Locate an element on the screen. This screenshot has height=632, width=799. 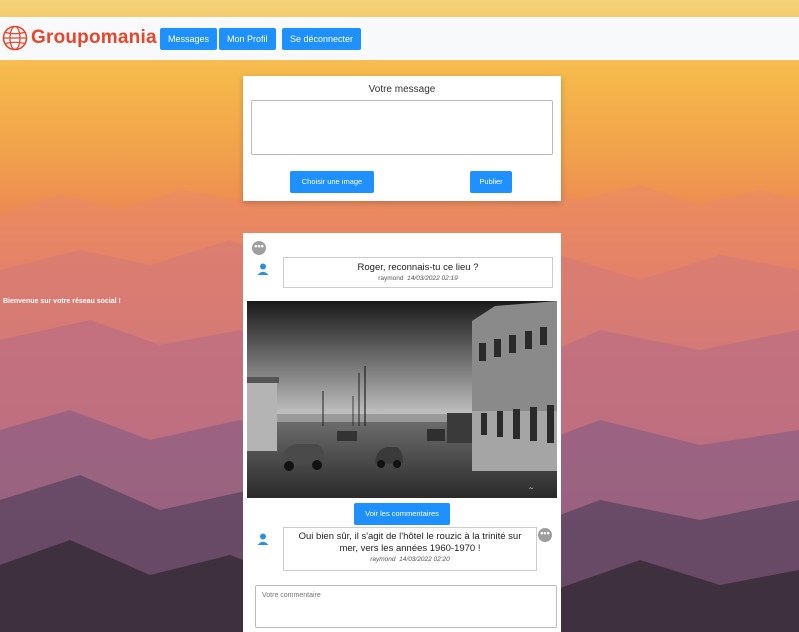
app-name: Groupomania is located at coordinates (94, 37).